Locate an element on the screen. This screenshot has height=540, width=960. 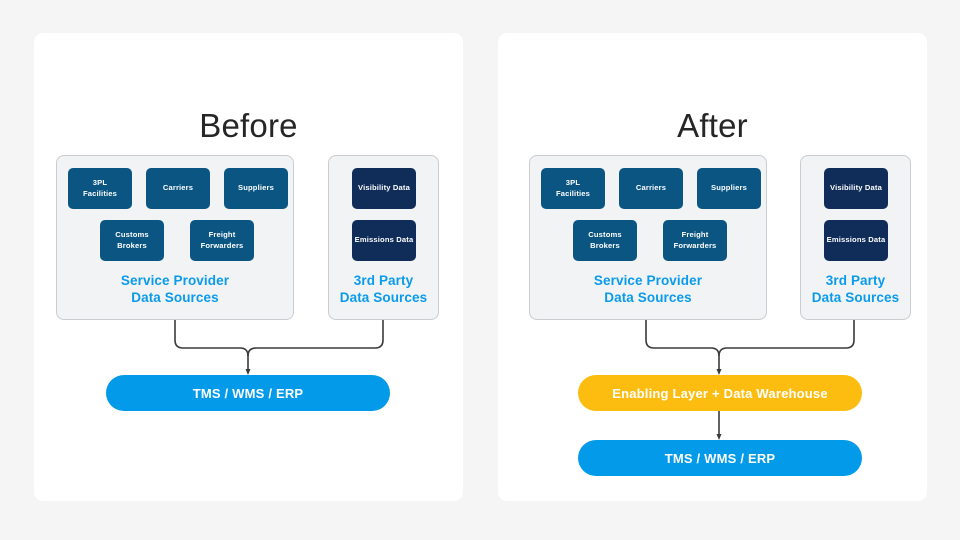
before-tile-customs-brokers: Customs Brokers is located at coordinates (132, 240).